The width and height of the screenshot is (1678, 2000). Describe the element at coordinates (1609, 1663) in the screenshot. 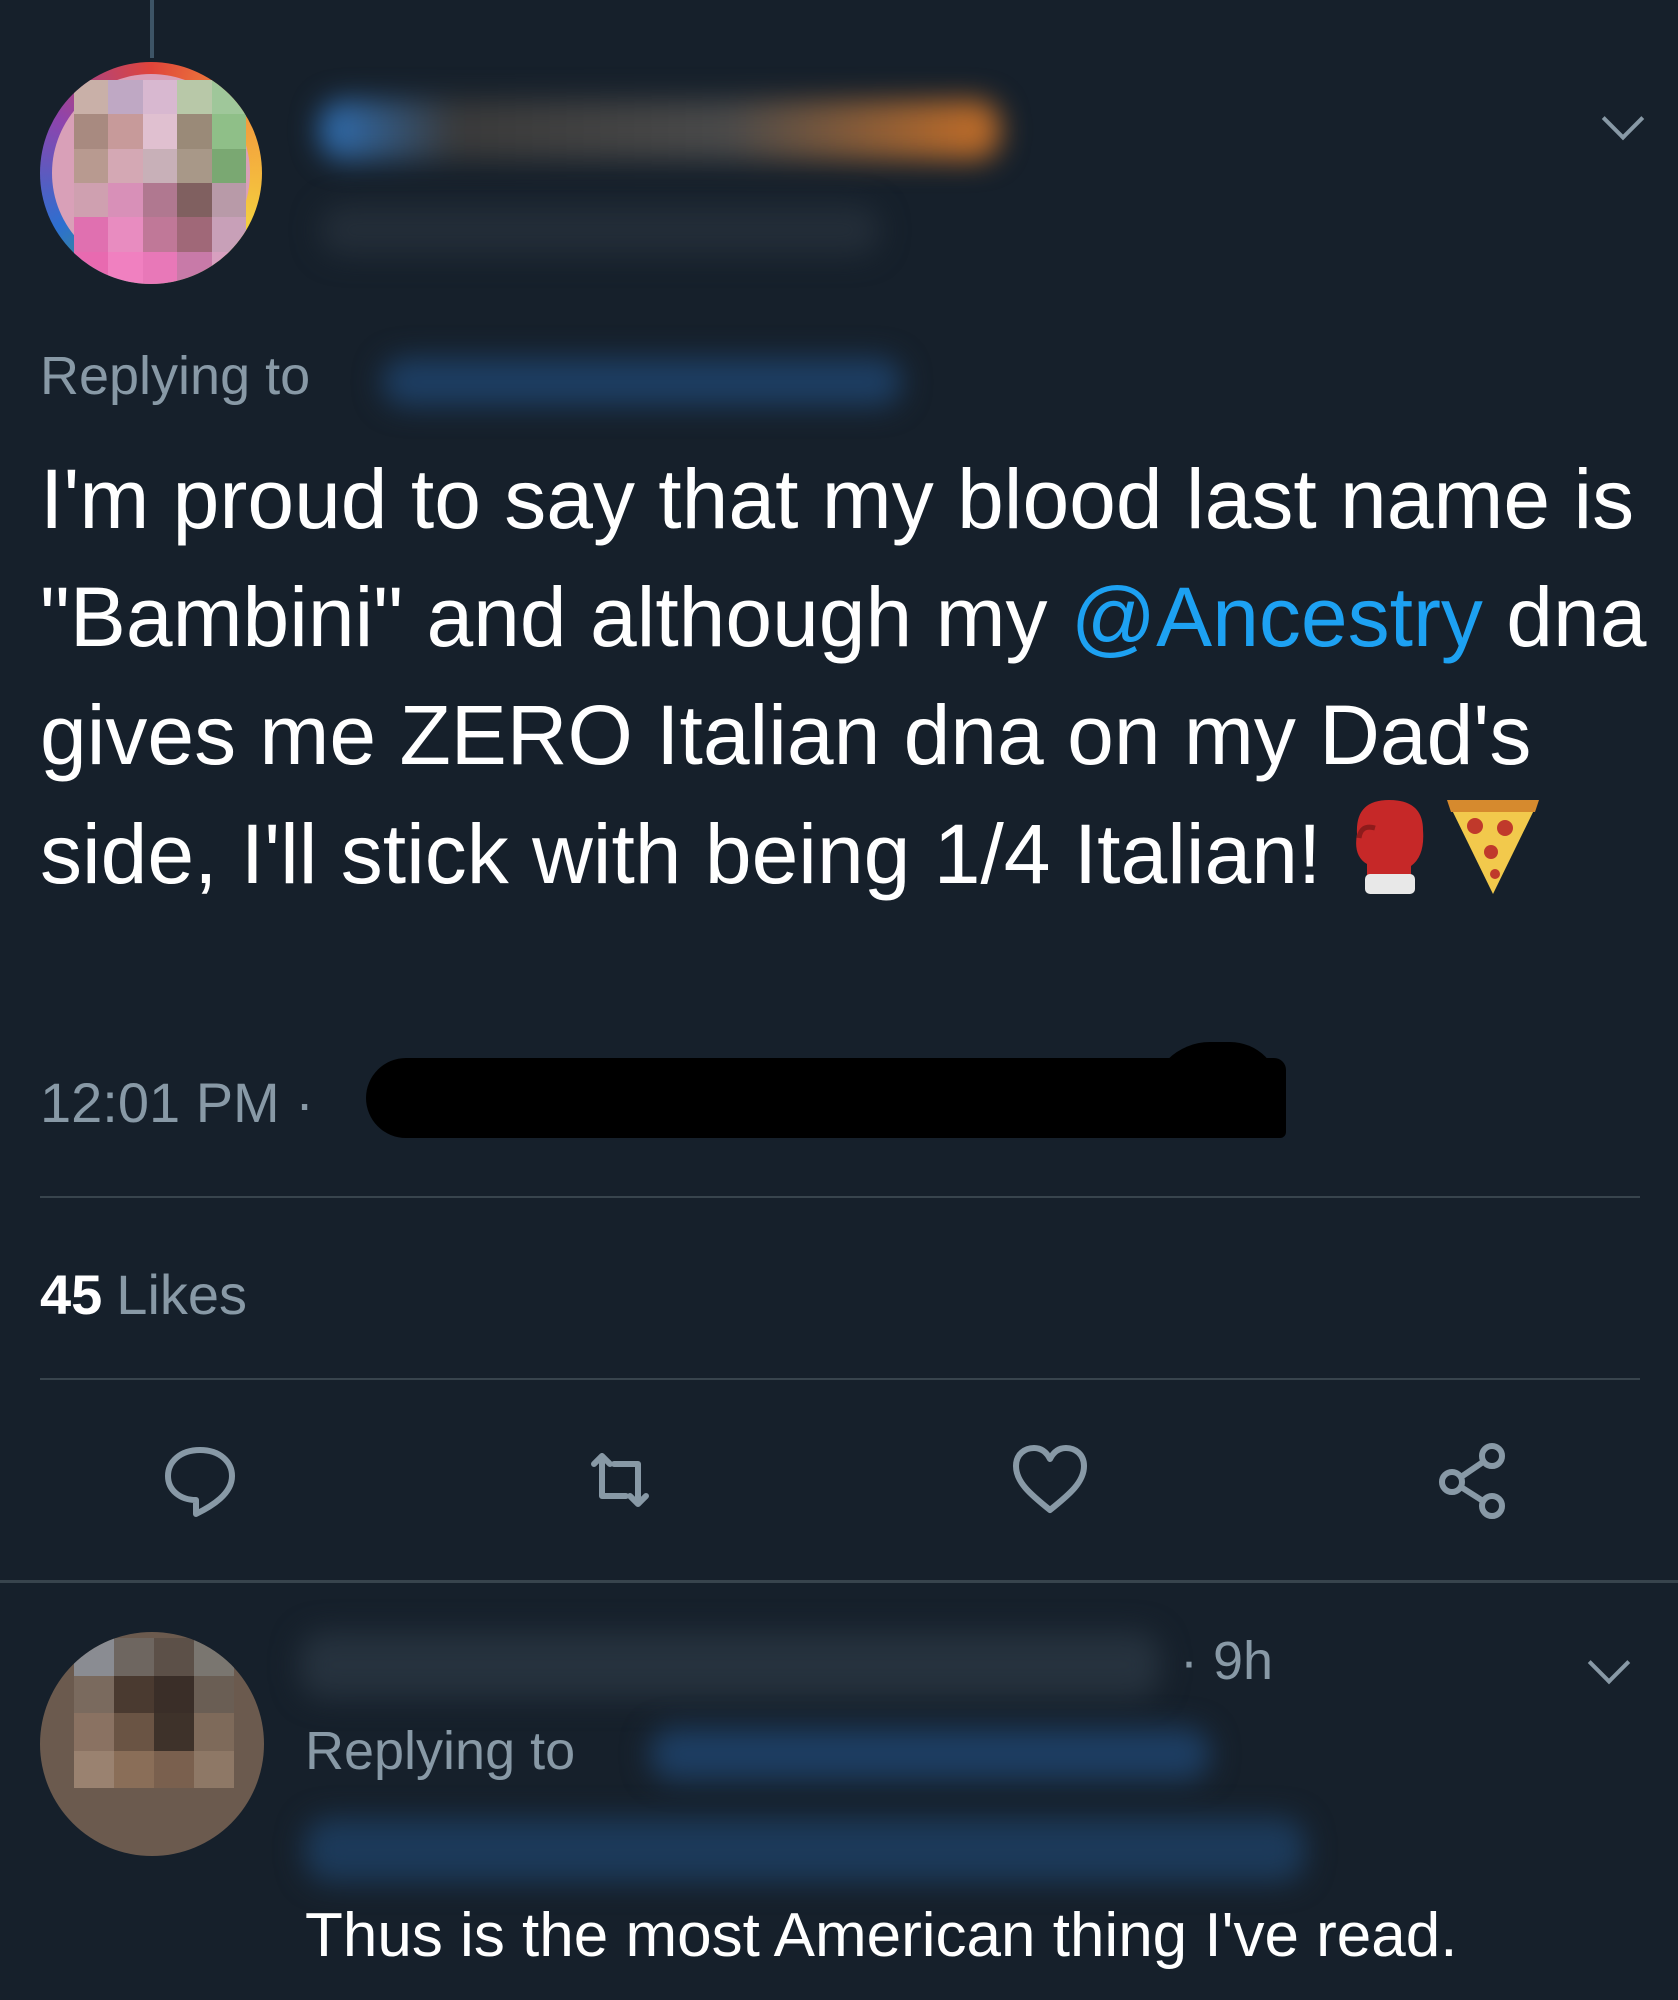

I see `reply-options-chevron-icon` at that location.